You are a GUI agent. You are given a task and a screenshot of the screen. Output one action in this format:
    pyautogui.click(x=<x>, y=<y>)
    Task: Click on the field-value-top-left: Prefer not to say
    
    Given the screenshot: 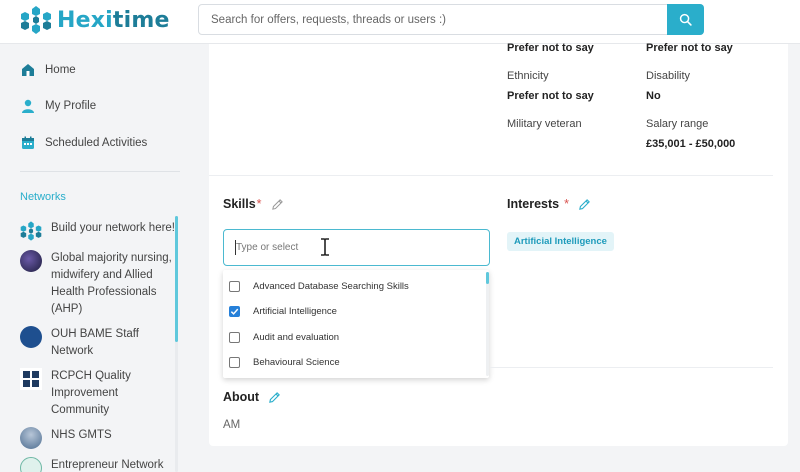 What is the action you would take?
    pyautogui.click(x=550, y=48)
    